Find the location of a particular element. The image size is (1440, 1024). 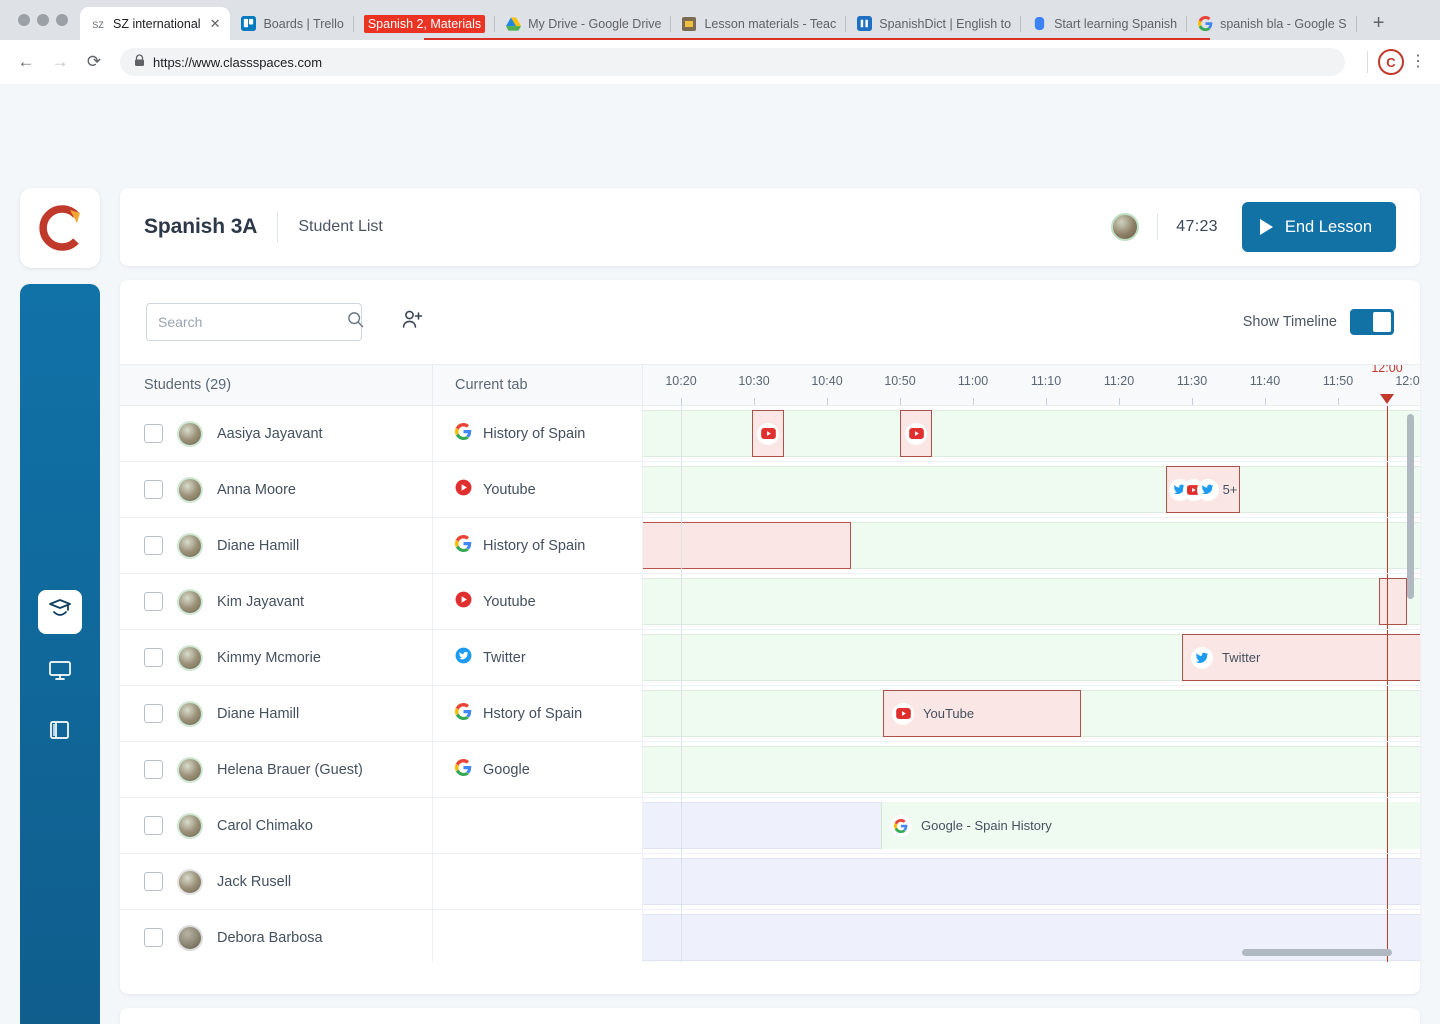

add-user-button is located at coordinates (412, 322).